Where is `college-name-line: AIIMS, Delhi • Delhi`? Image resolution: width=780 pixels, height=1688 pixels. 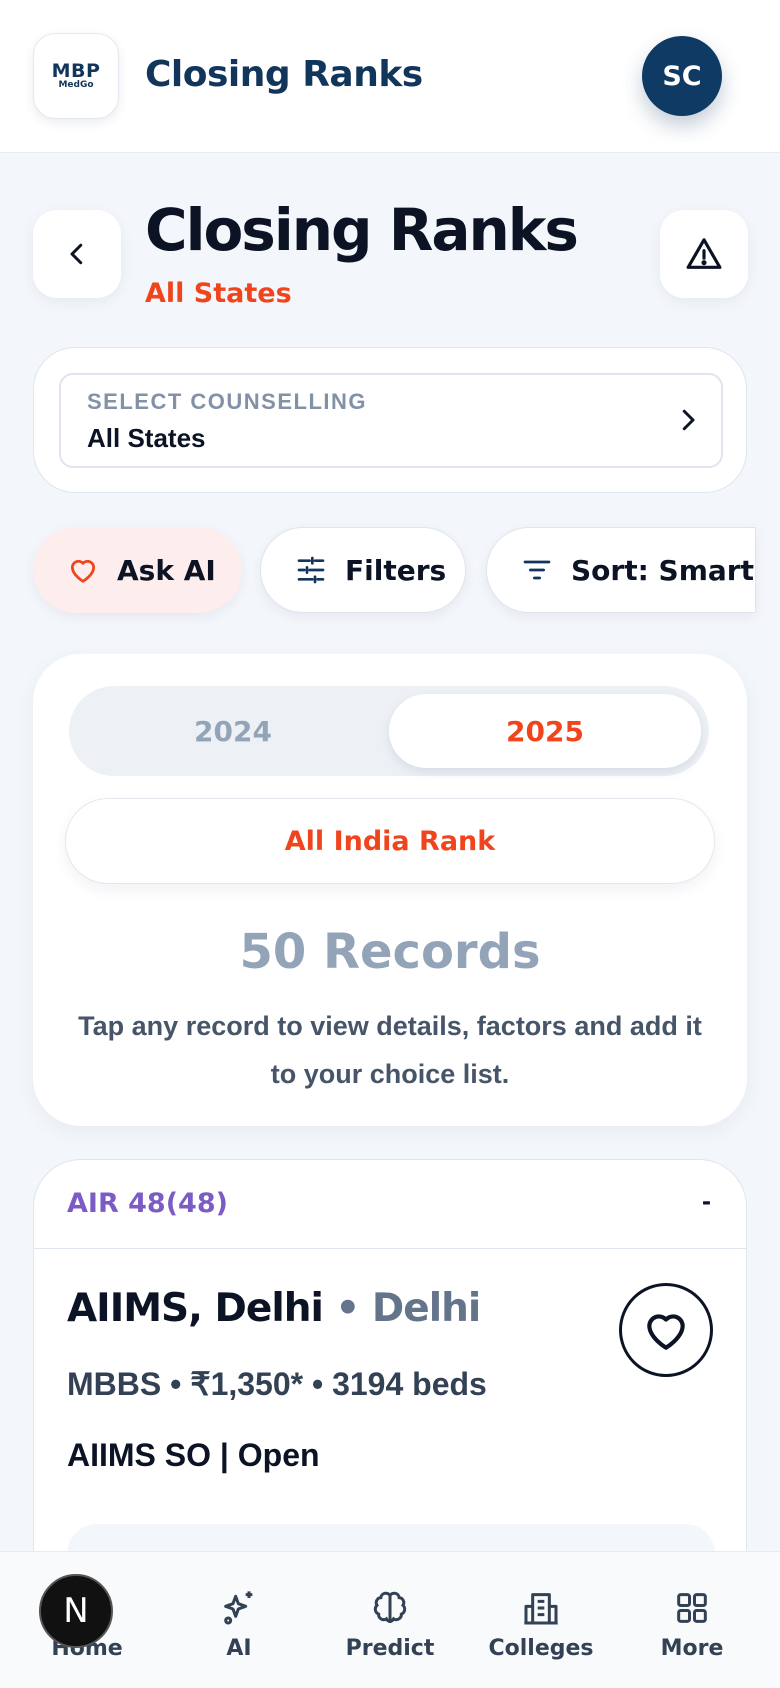 college-name-line: AIIMS, Delhi • Delhi is located at coordinates (274, 1308).